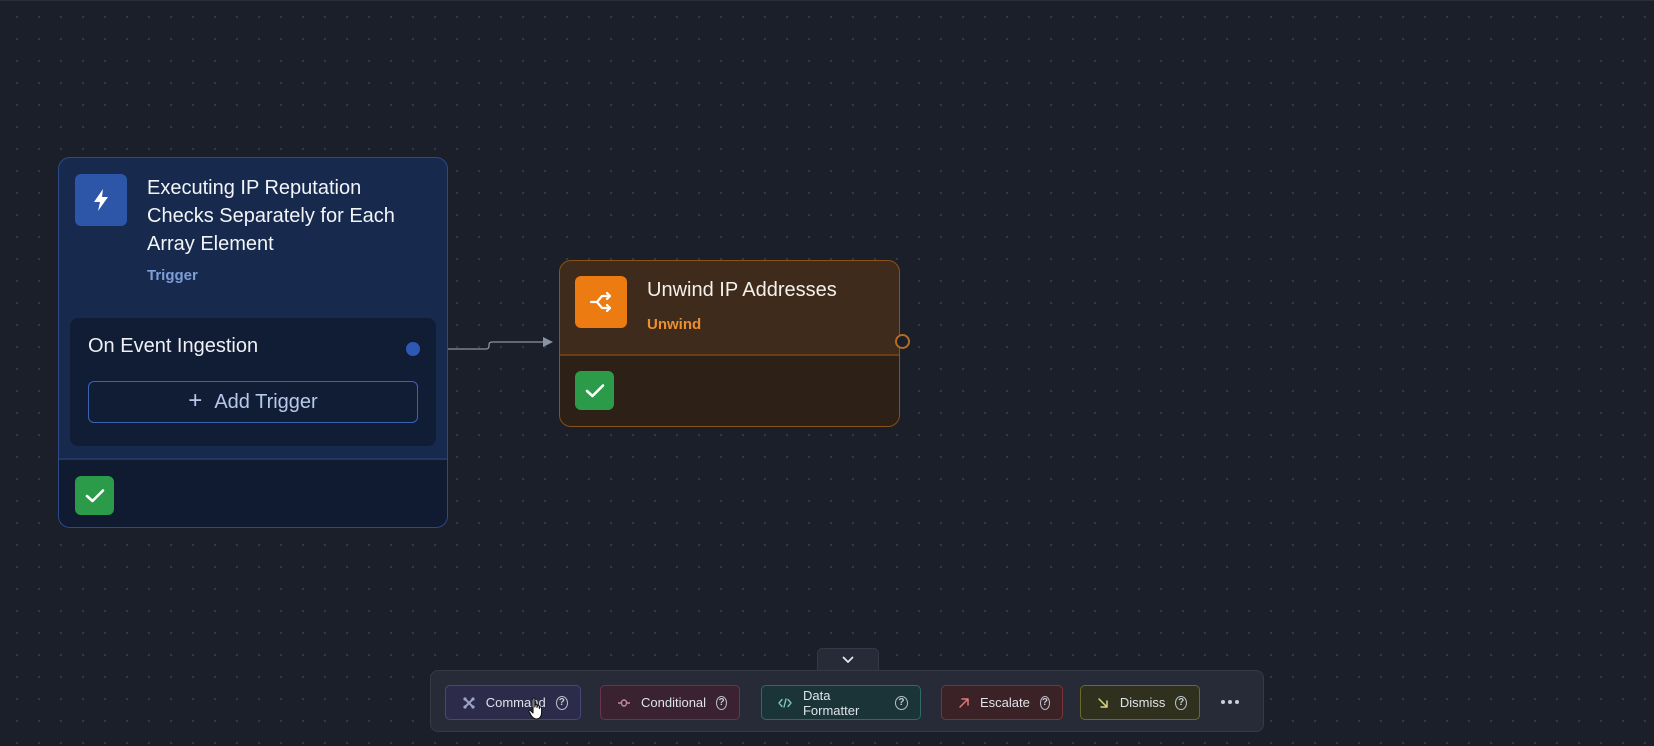 This screenshot has height=746, width=1654. What do you see at coordinates (253, 492) in the screenshot?
I see `trigger-node-footer` at bounding box center [253, 492].